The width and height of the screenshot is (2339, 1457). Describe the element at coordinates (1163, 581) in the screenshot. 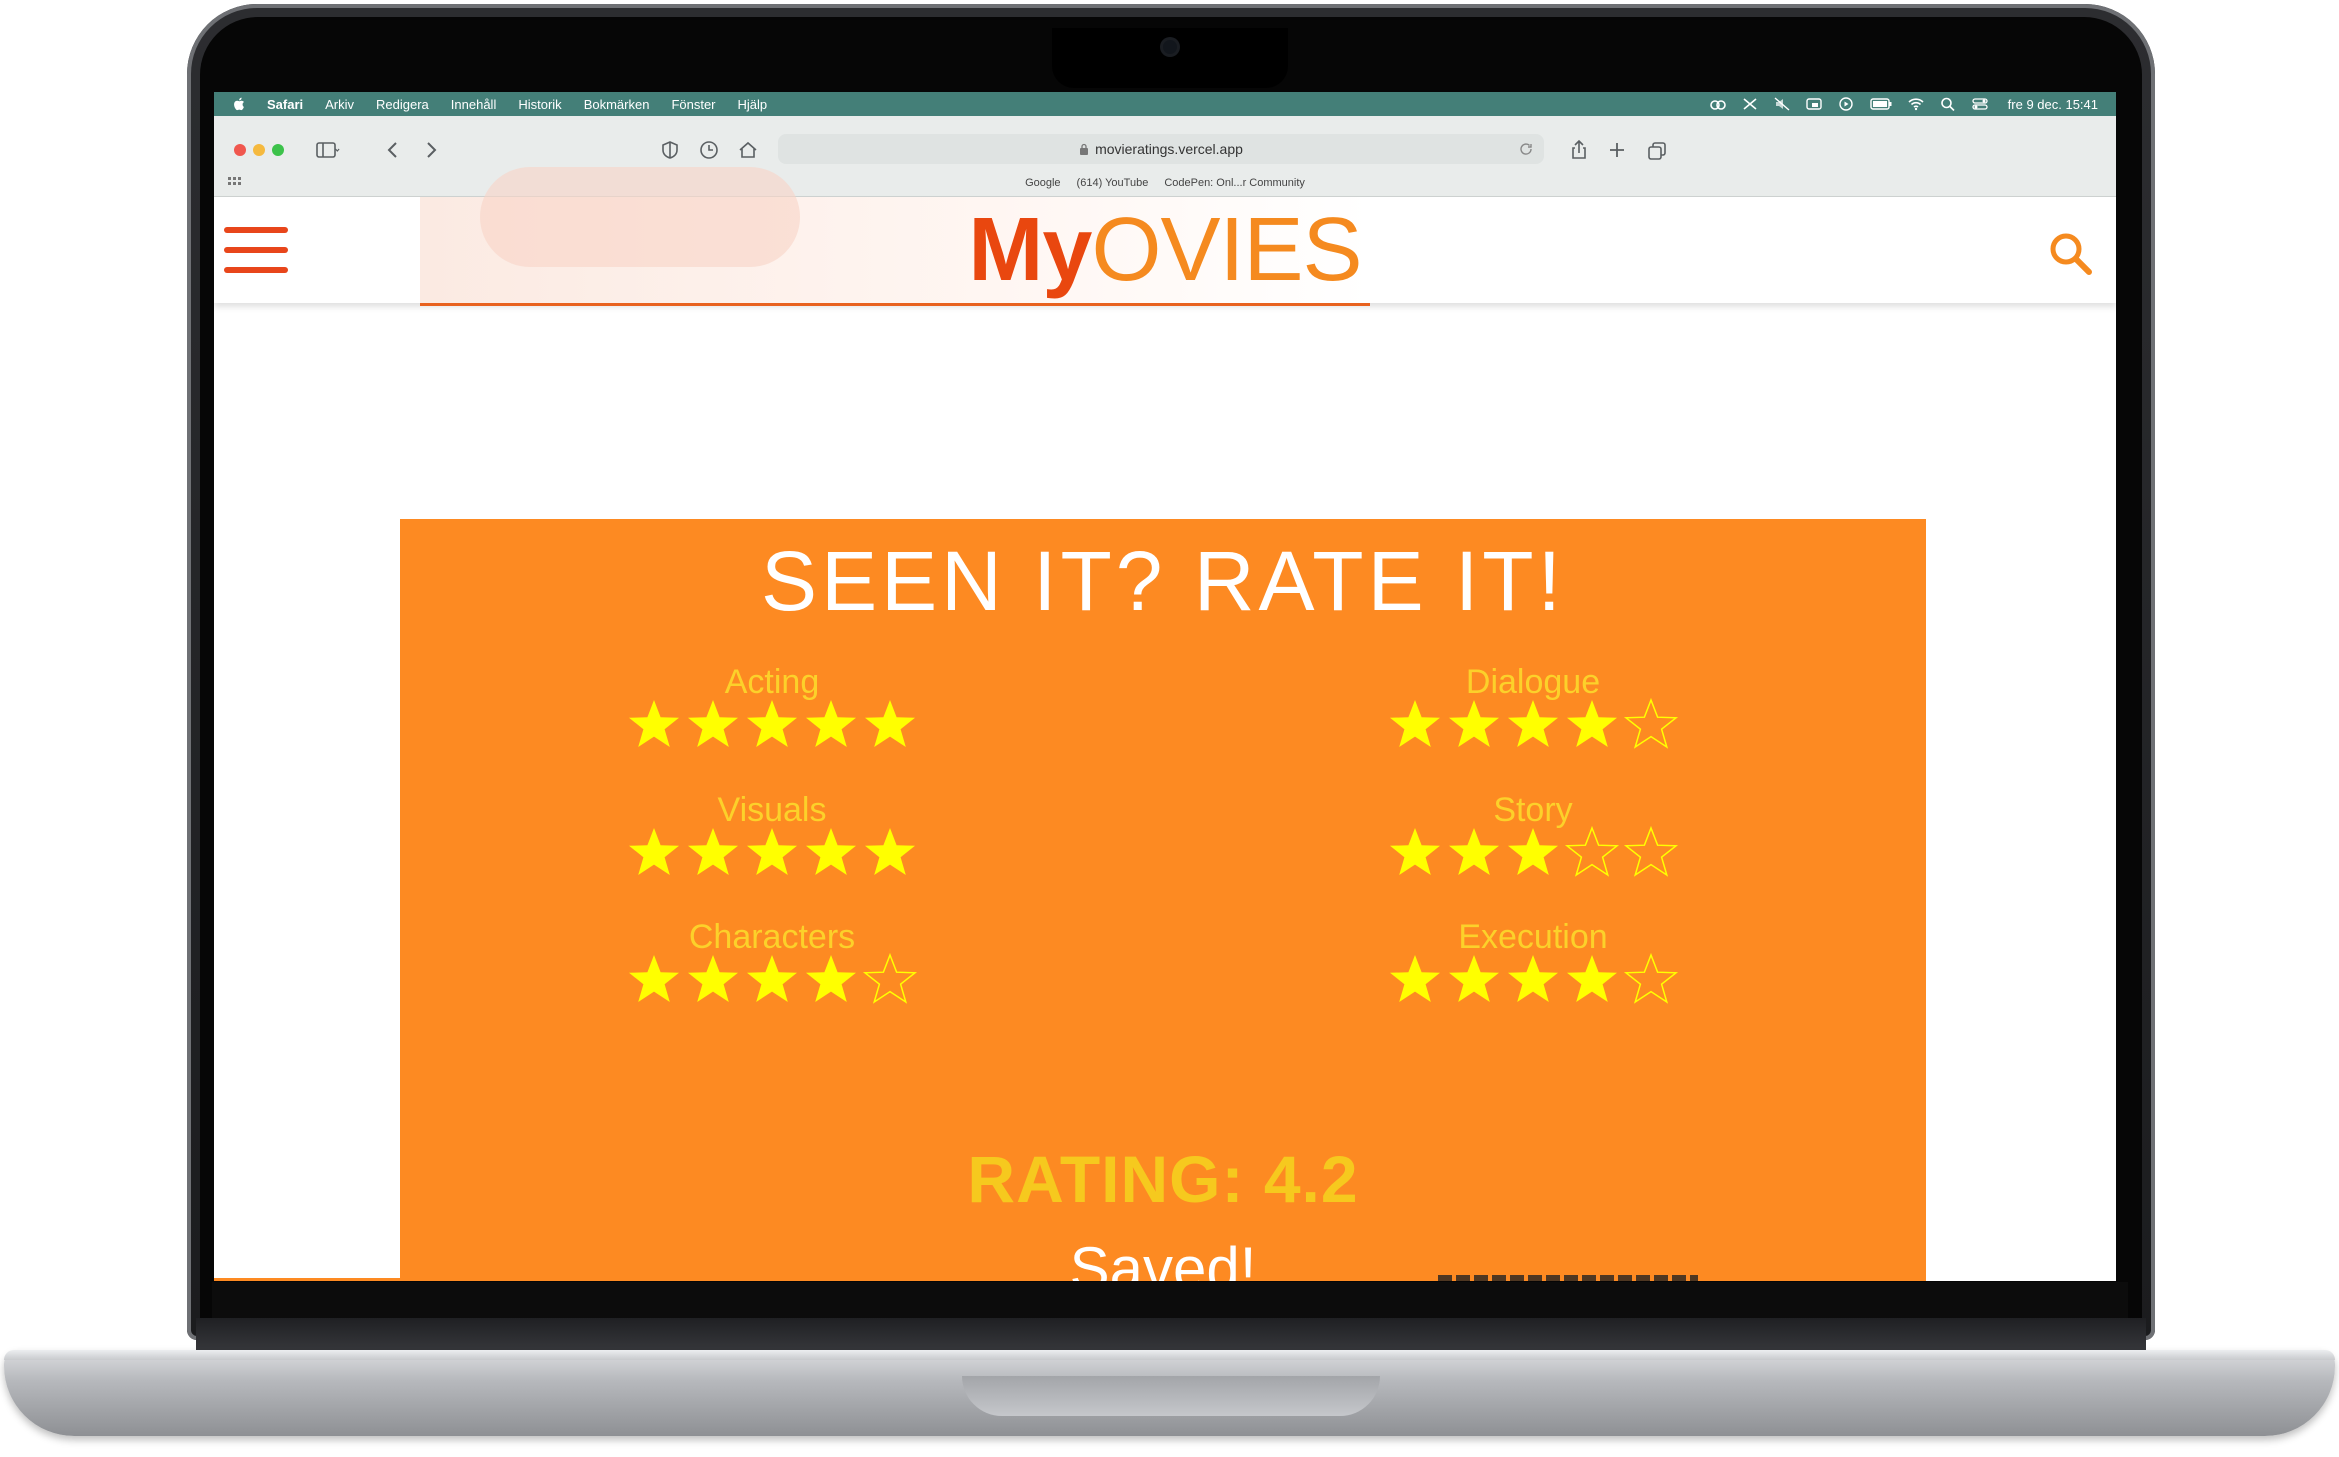

I see `rating-card-title: SEEN IT? RATE IT!` at that location.